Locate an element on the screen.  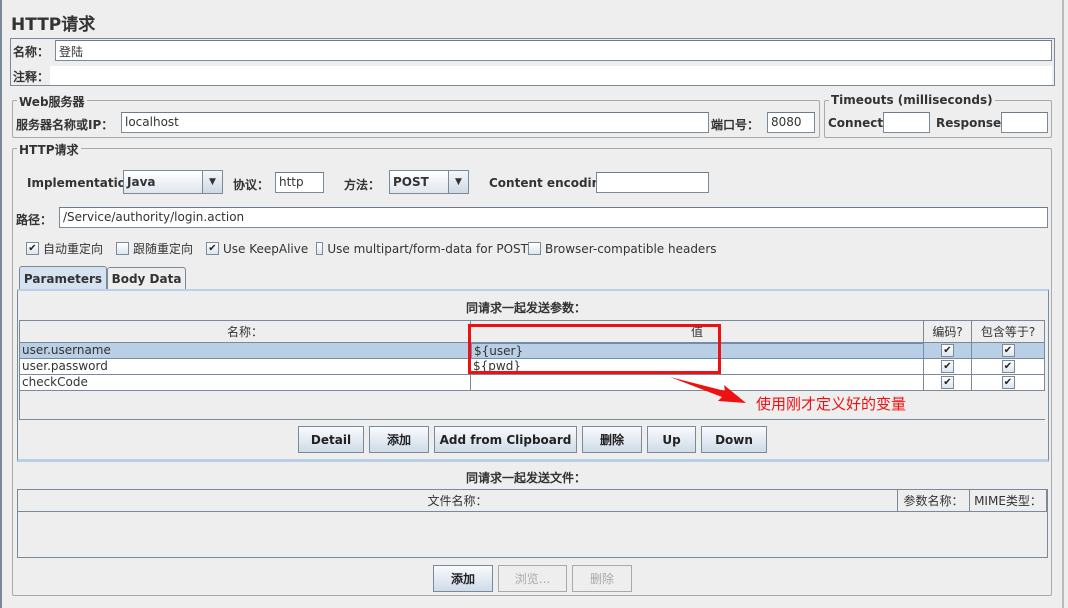
param-name: user.username is located at coordinates (245, 351).